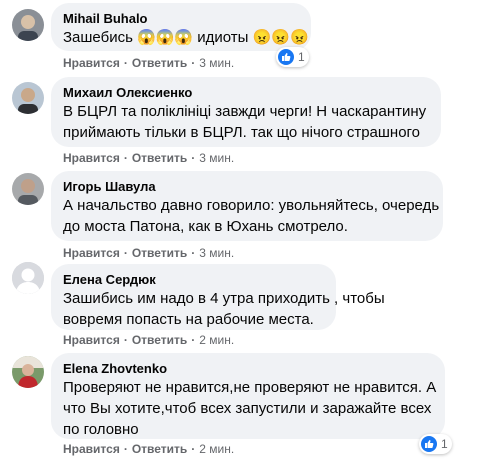  What do you see at coordinates (205, 226) in the screenshot?
I see `comment-text-line: до моста Патона, как в Юхань смотрело.` at bounding box center [205, 226].